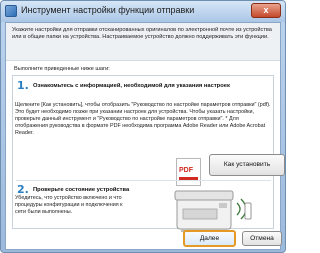 This screenshot has height=253, width=320. Describe the element at coordinates (209, 238) in the screenshot. I see `next-button: Далее` at that location.